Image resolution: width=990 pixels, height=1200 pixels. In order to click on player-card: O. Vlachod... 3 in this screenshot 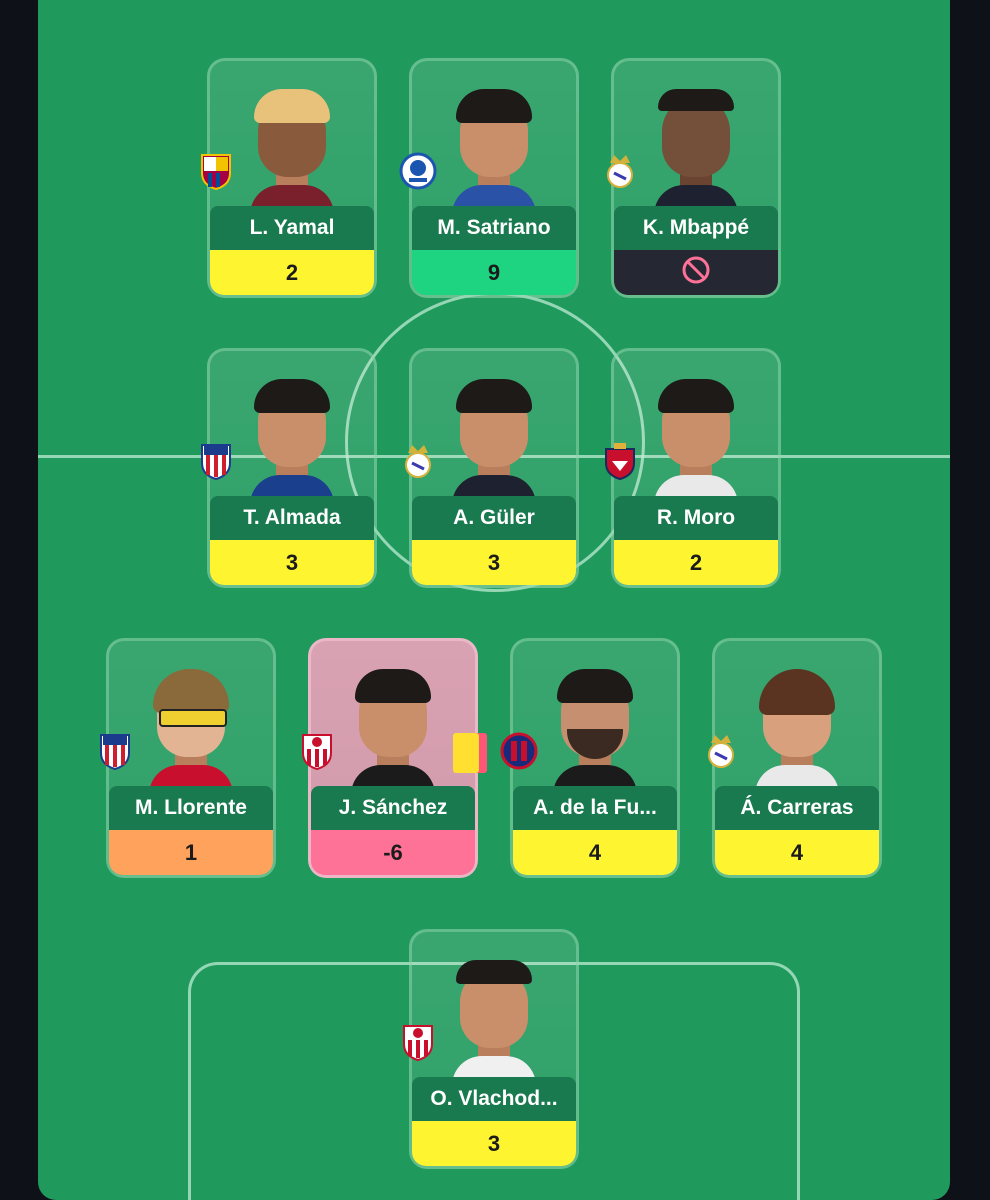, I will do `click(491, 1049)`.